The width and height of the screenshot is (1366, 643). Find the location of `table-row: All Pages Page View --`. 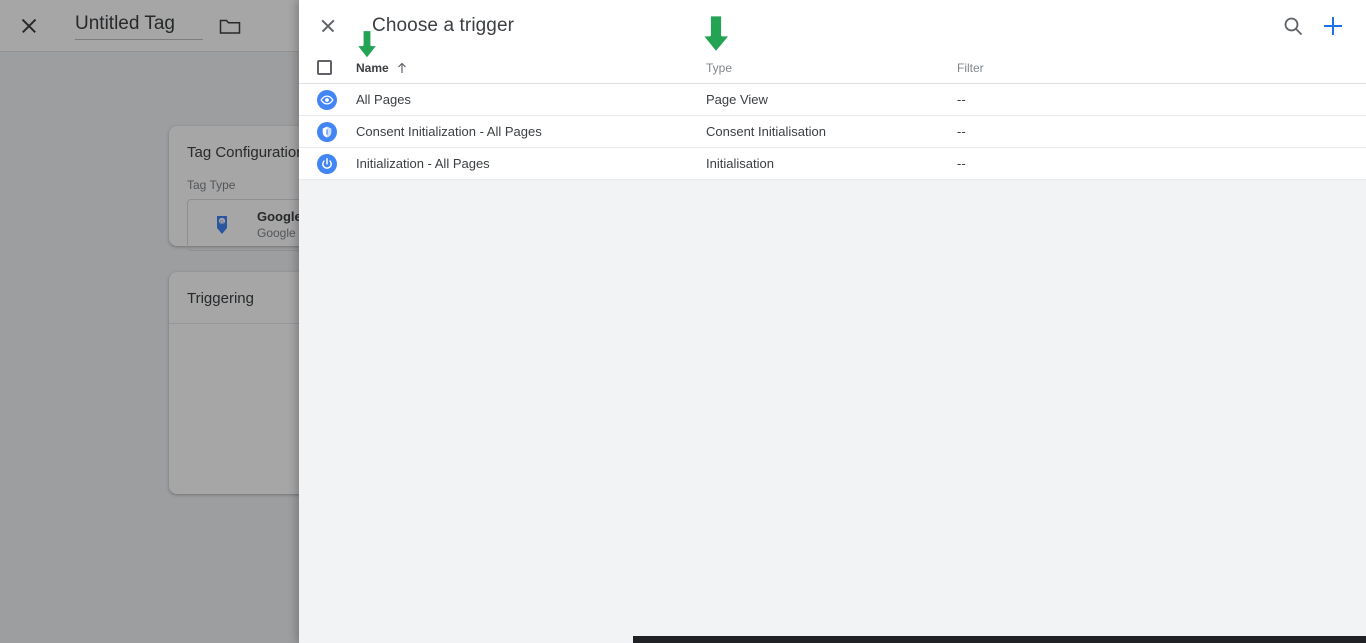

table-row: All Pages Page View -- is located at coordinates (832, 100).